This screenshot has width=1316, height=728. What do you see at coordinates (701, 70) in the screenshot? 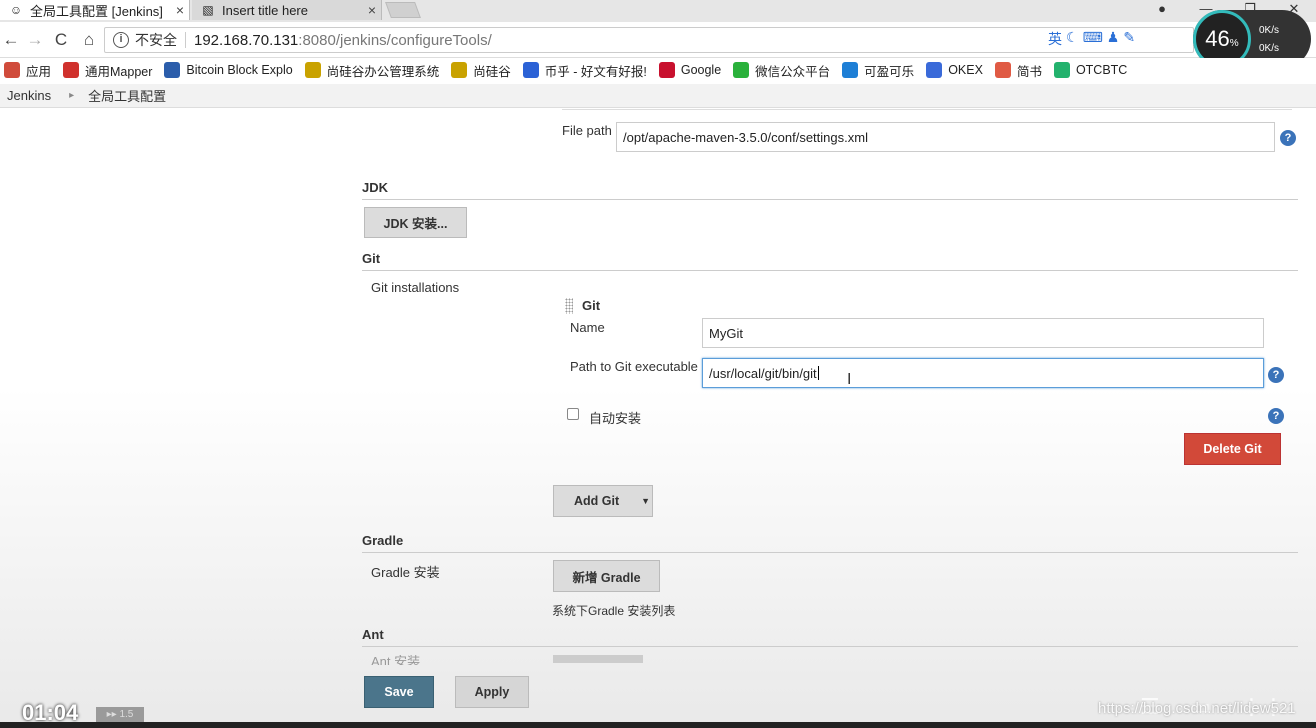
I see `bookmark-label: Google` at bounding box center [701, 70].